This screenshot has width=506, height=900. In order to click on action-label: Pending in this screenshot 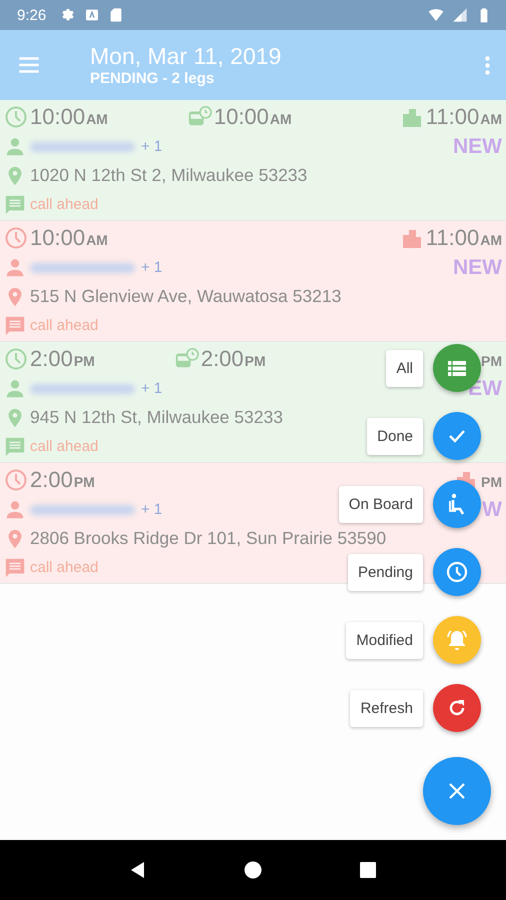, I will do `click(385, 572)`.